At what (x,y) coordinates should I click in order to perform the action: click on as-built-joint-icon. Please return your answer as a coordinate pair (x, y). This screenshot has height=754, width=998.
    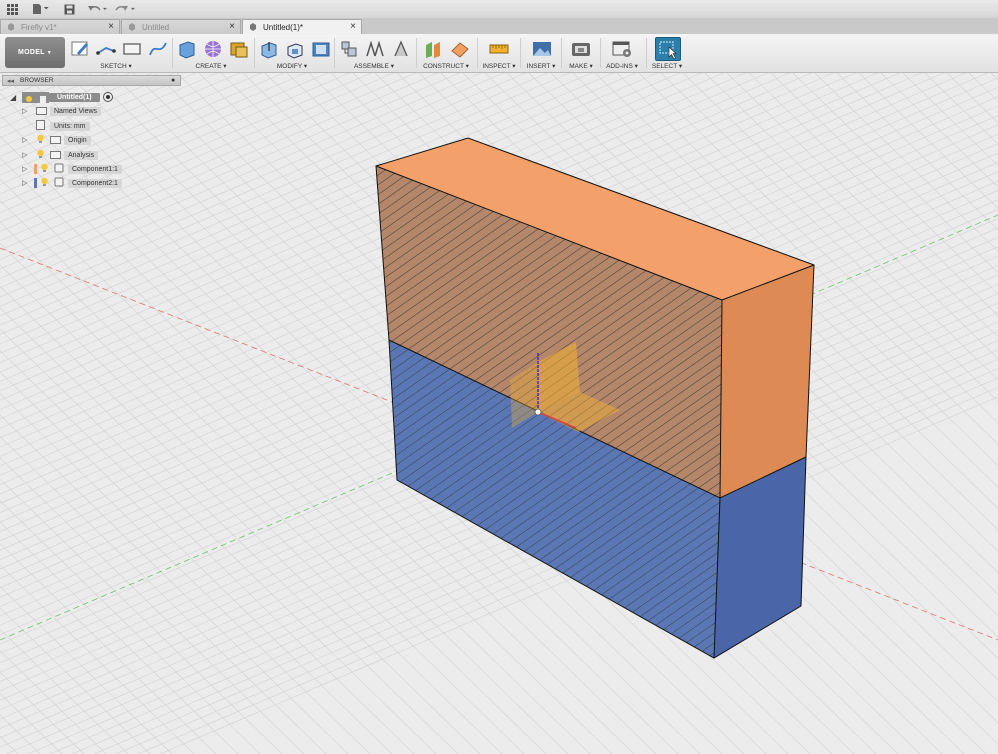
    Looking at the image, I should click on (401, 49).